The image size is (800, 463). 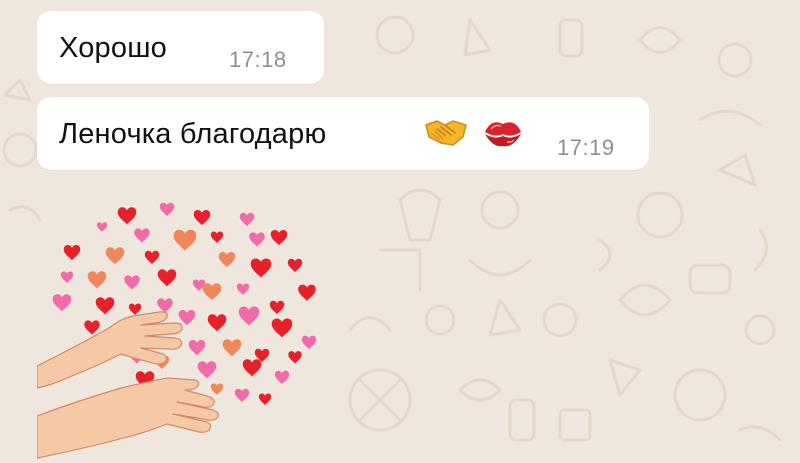 I want to click on handshake-emoji-icon, so click(x=446, y=133).